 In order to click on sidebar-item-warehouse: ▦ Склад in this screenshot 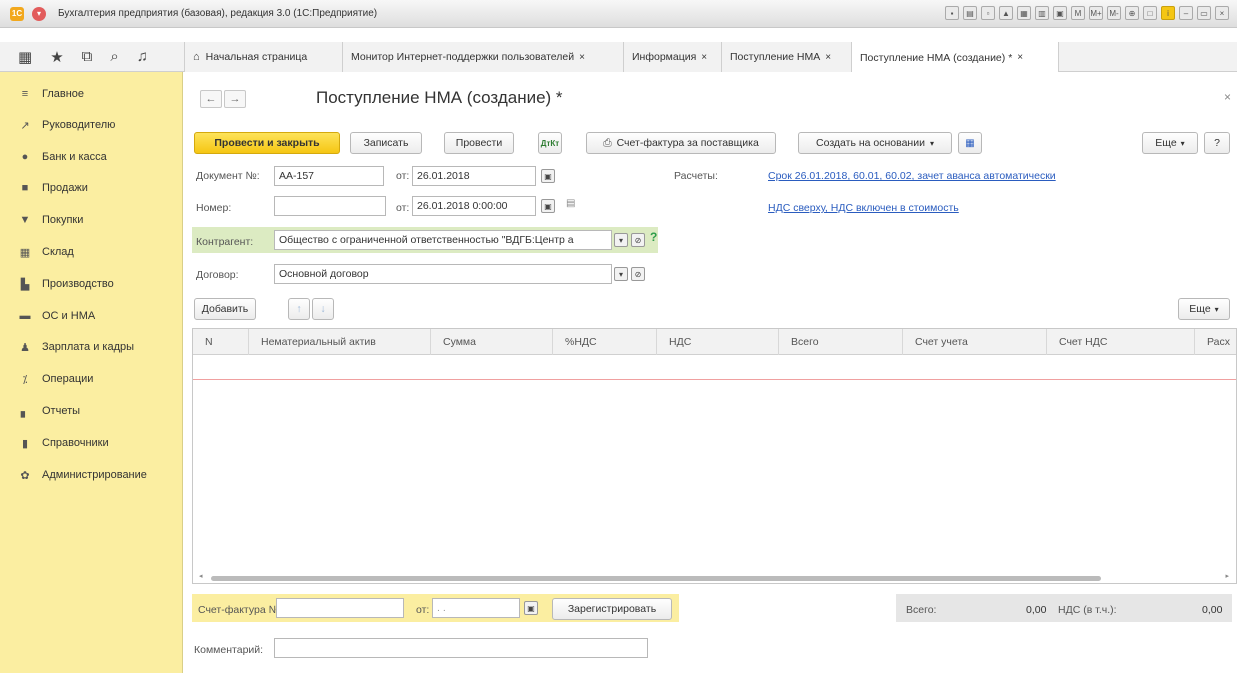, I will do `click(46, 252)`.